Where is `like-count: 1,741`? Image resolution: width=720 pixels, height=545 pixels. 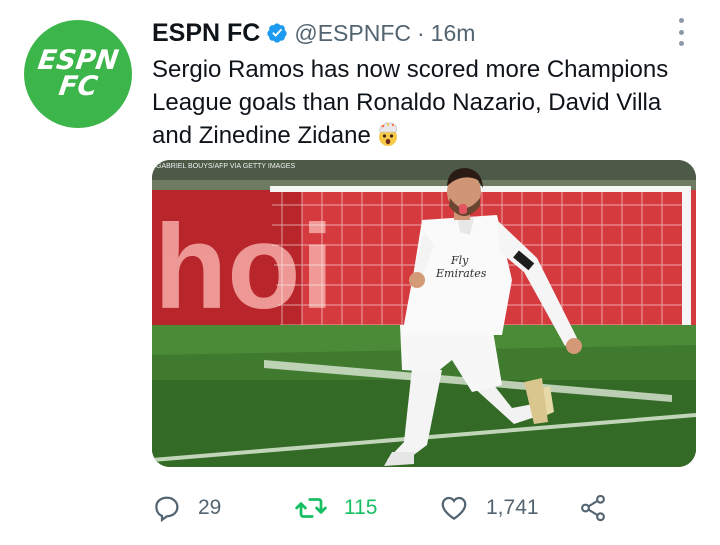 like-count: 1,741 is located at coordinates (512, 507).